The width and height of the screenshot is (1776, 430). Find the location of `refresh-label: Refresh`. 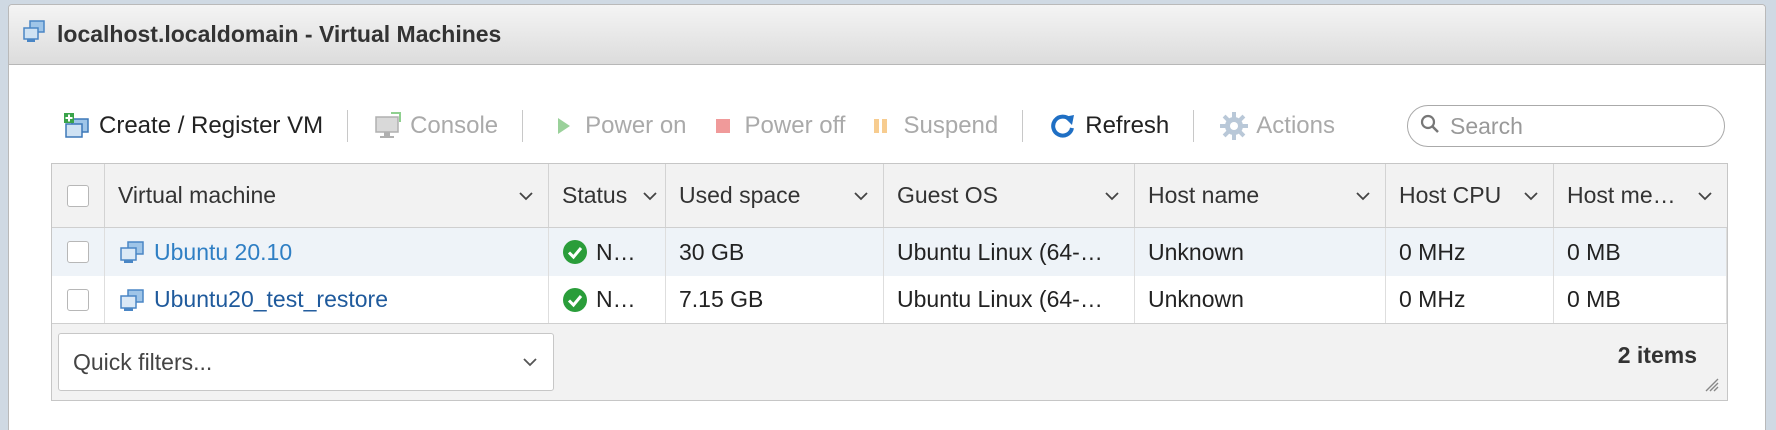

refresh-label: Refresh is located at coordinates (1127, 125).